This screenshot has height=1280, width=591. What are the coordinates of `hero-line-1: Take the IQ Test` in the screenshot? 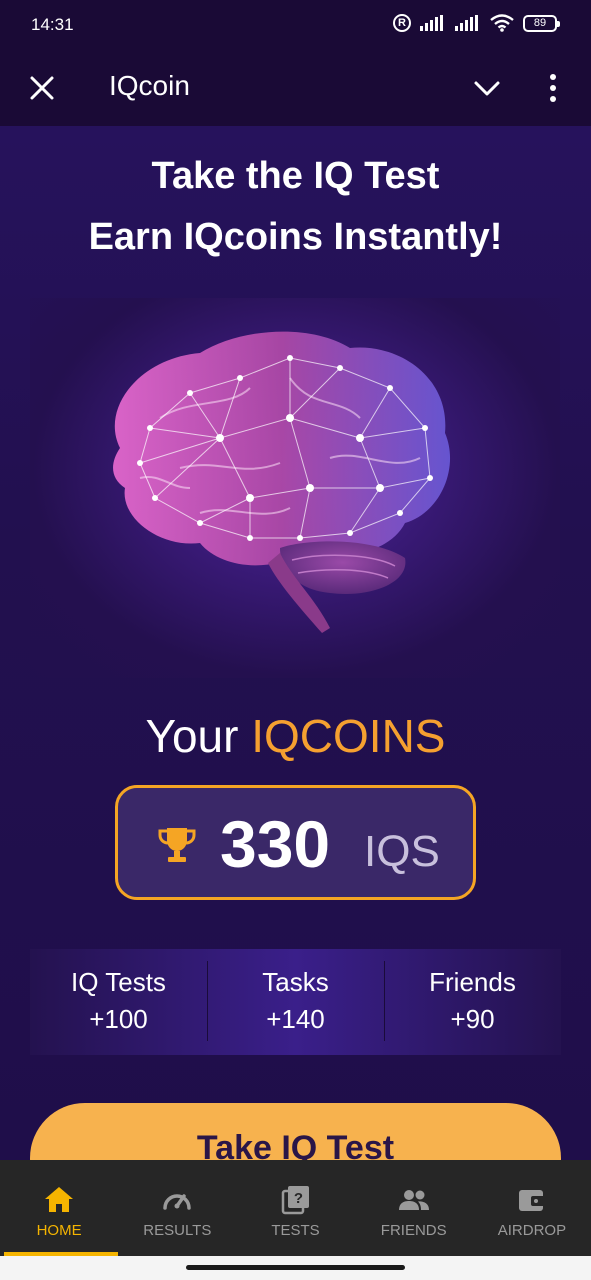 It's located at (295, 176).